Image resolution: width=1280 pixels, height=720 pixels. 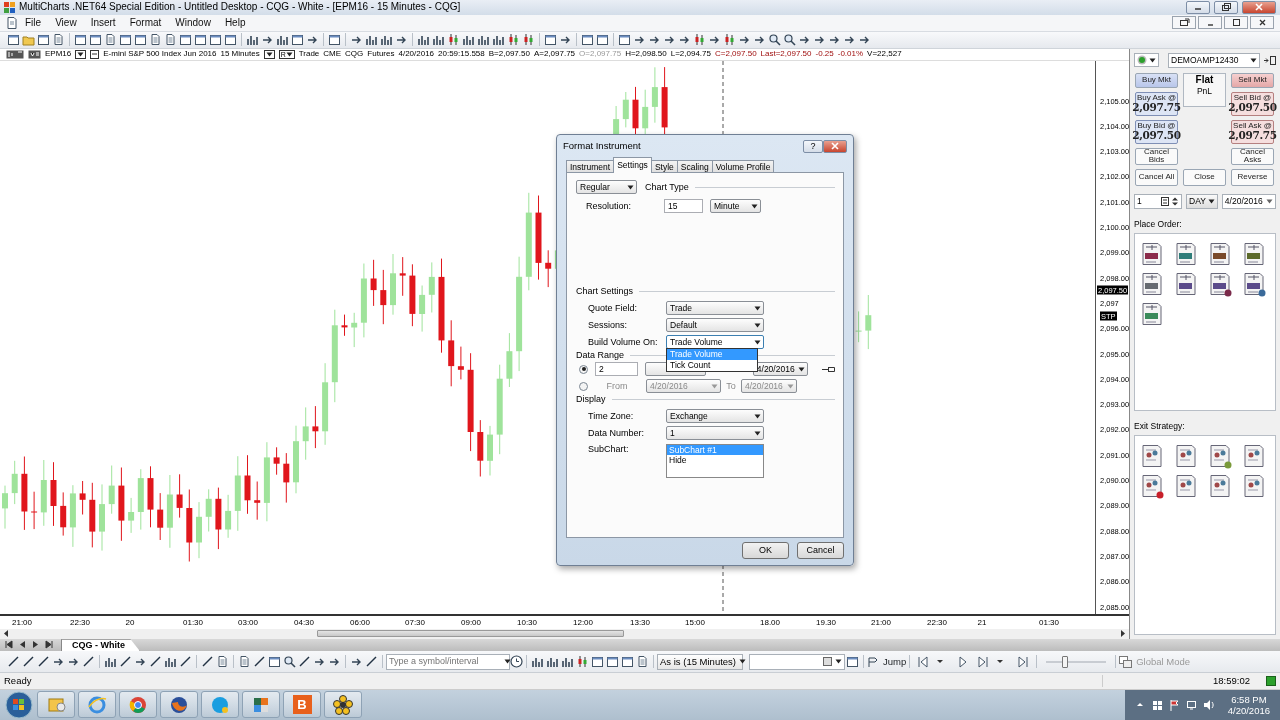 What do you see at coordinates (58, 54) in the screenshot?
I see `symbol-label: EPM16` at bounding box center [58, 54].